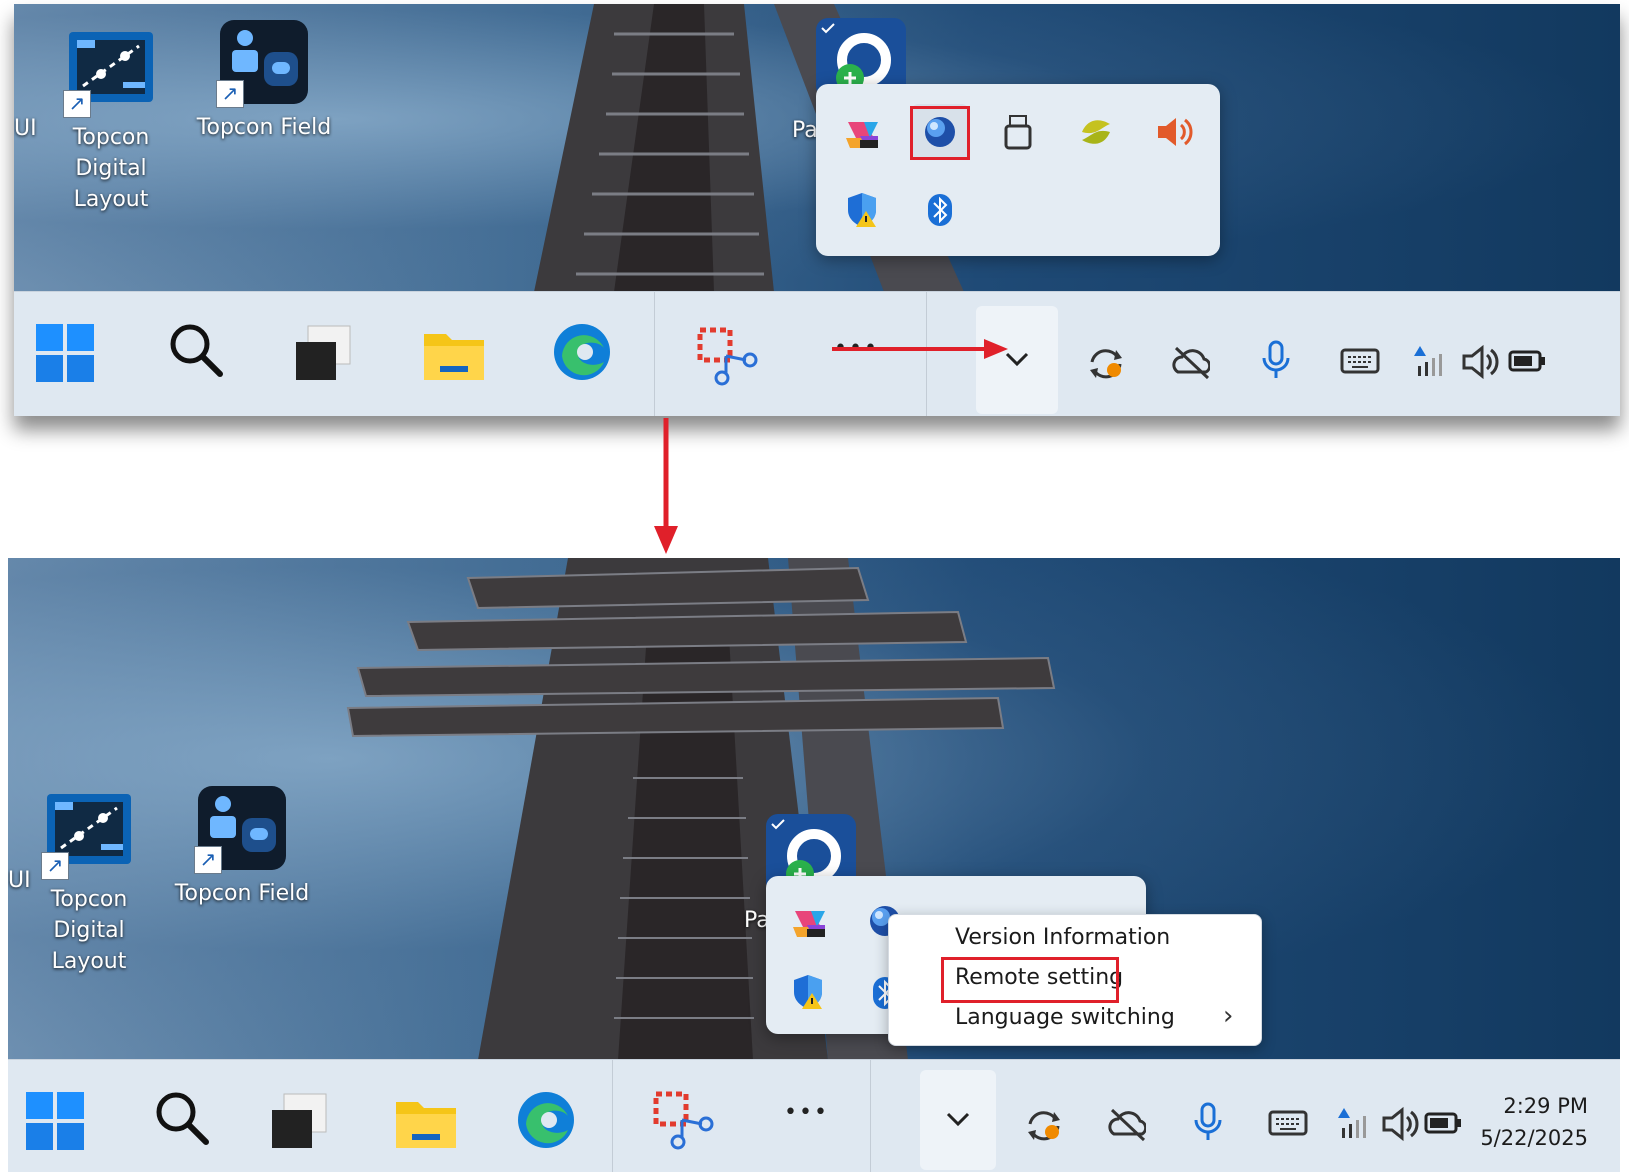 The height and width of the screenshot is (1172, 1629). I want to click on highlight-box-remote-setting, so click(1030, 980).